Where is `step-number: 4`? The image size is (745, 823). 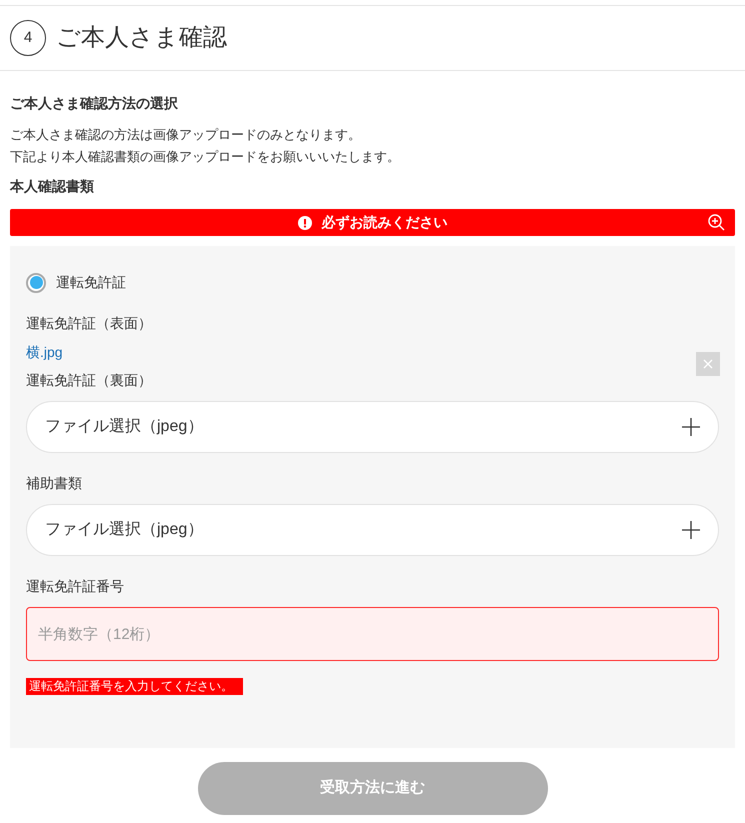
step-number: 4 is located at coordinates (28, 38).